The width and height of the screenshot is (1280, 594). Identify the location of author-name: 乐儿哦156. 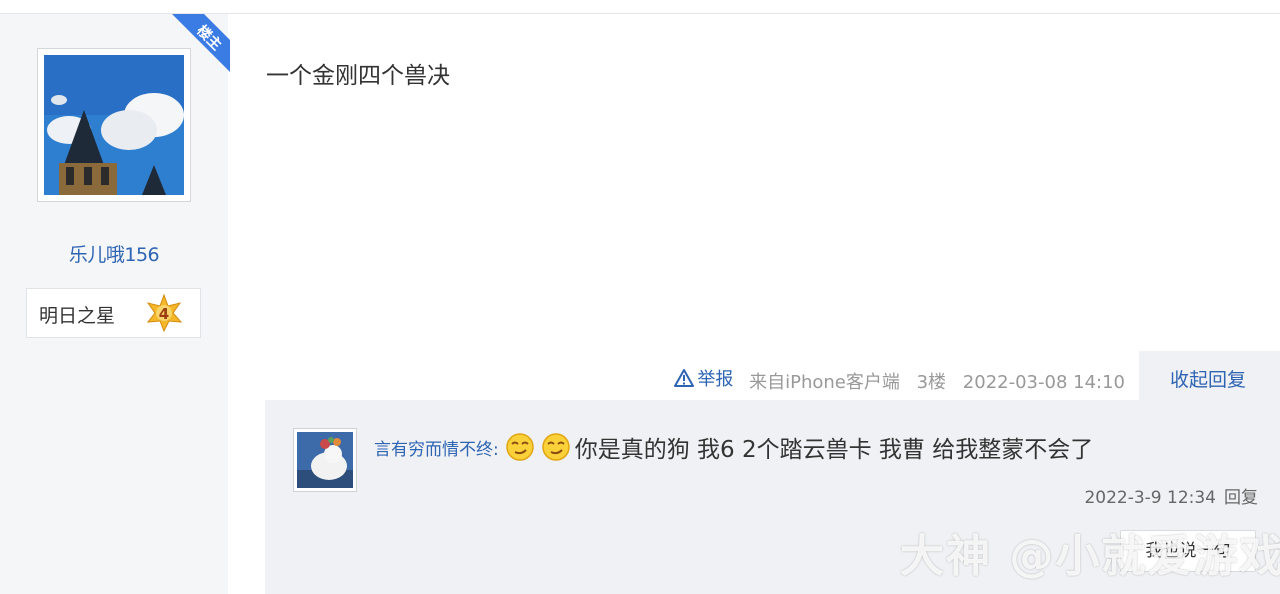
(114, 253).